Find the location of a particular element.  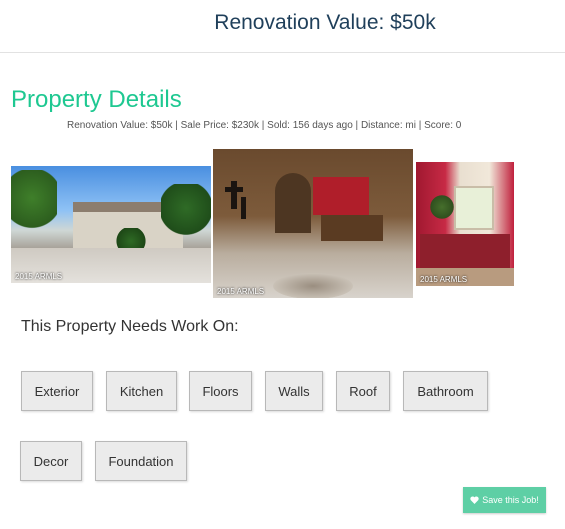

save-job-label: Save this Job! is located at coordinates (510, 500).